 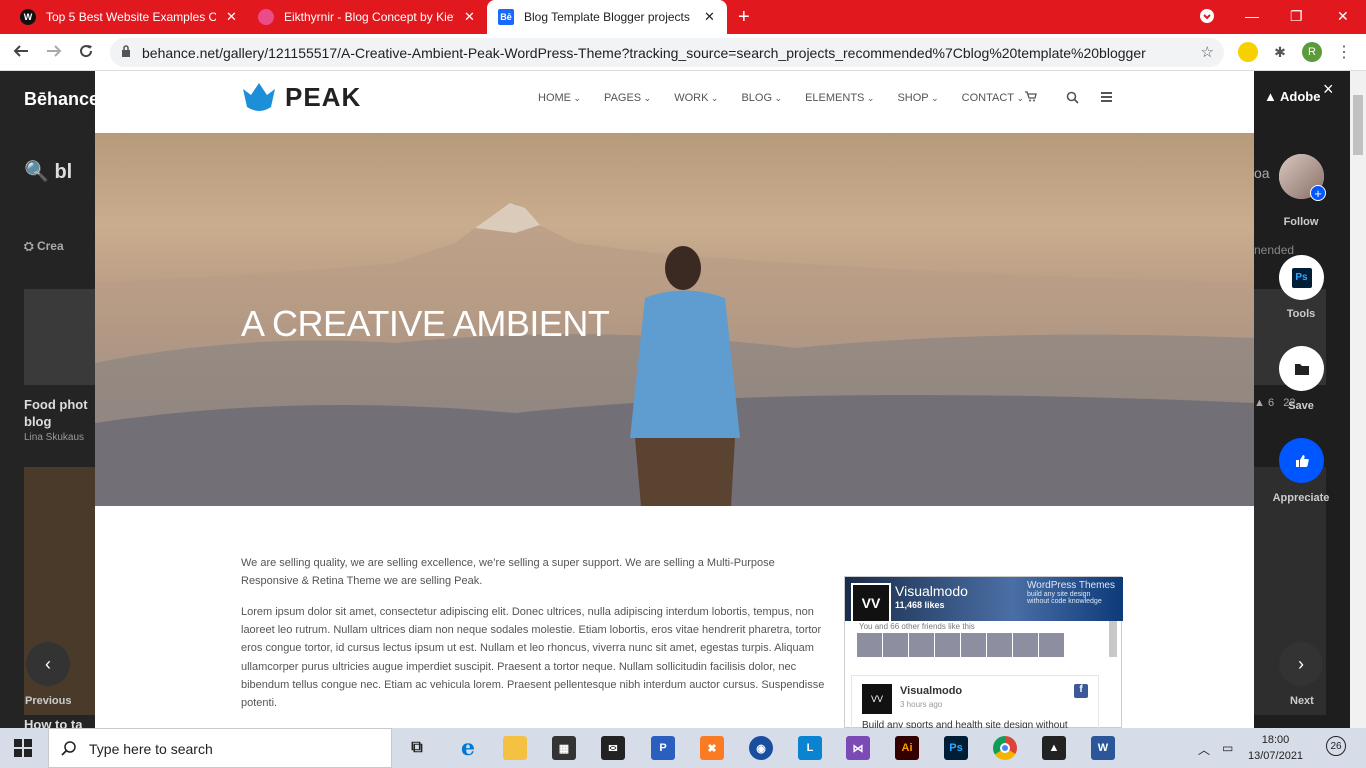 I want to click on visual-studio-icon: ⋈, so click(x=858, y=748).